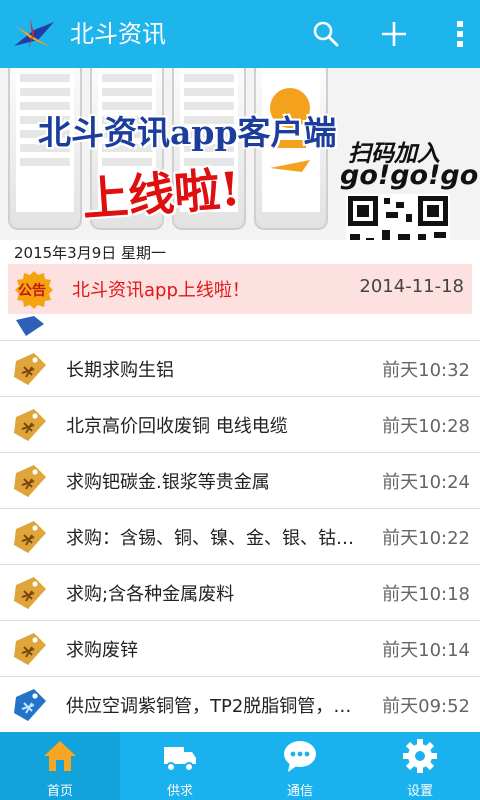  Describe the element at coordinates (102, 650) in the screenshot. I see `news-title: 求购废锌` at that location.